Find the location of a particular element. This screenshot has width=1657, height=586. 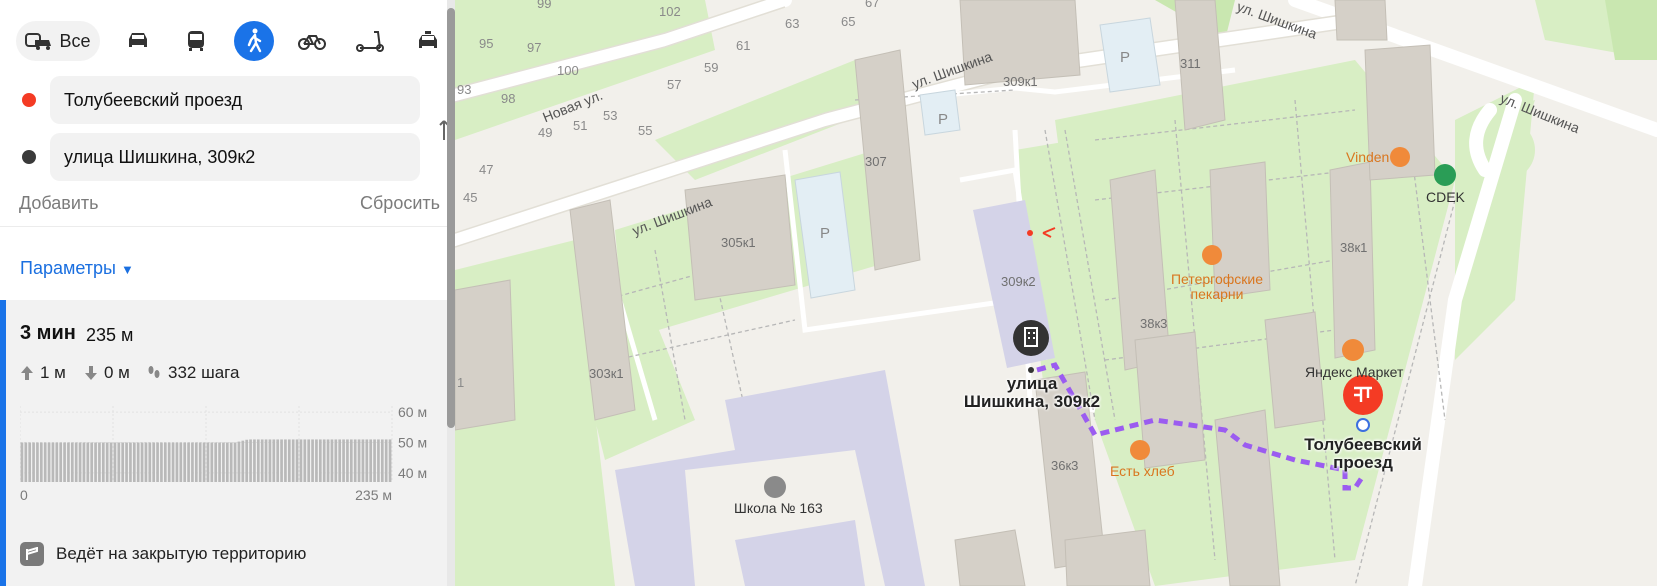

from-field: Толубеевский проезд is located at coordinates (235, 100).